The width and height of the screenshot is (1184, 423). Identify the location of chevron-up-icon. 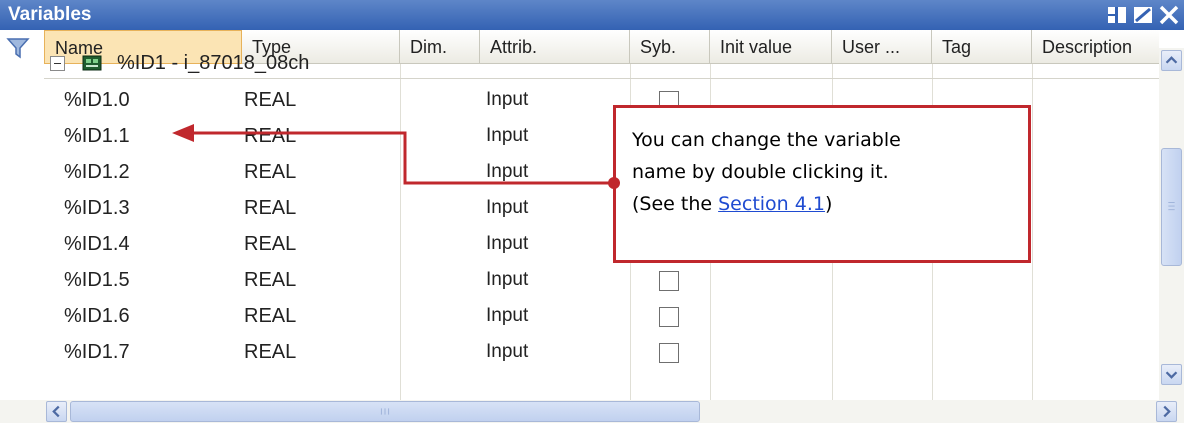
(1171, 60).